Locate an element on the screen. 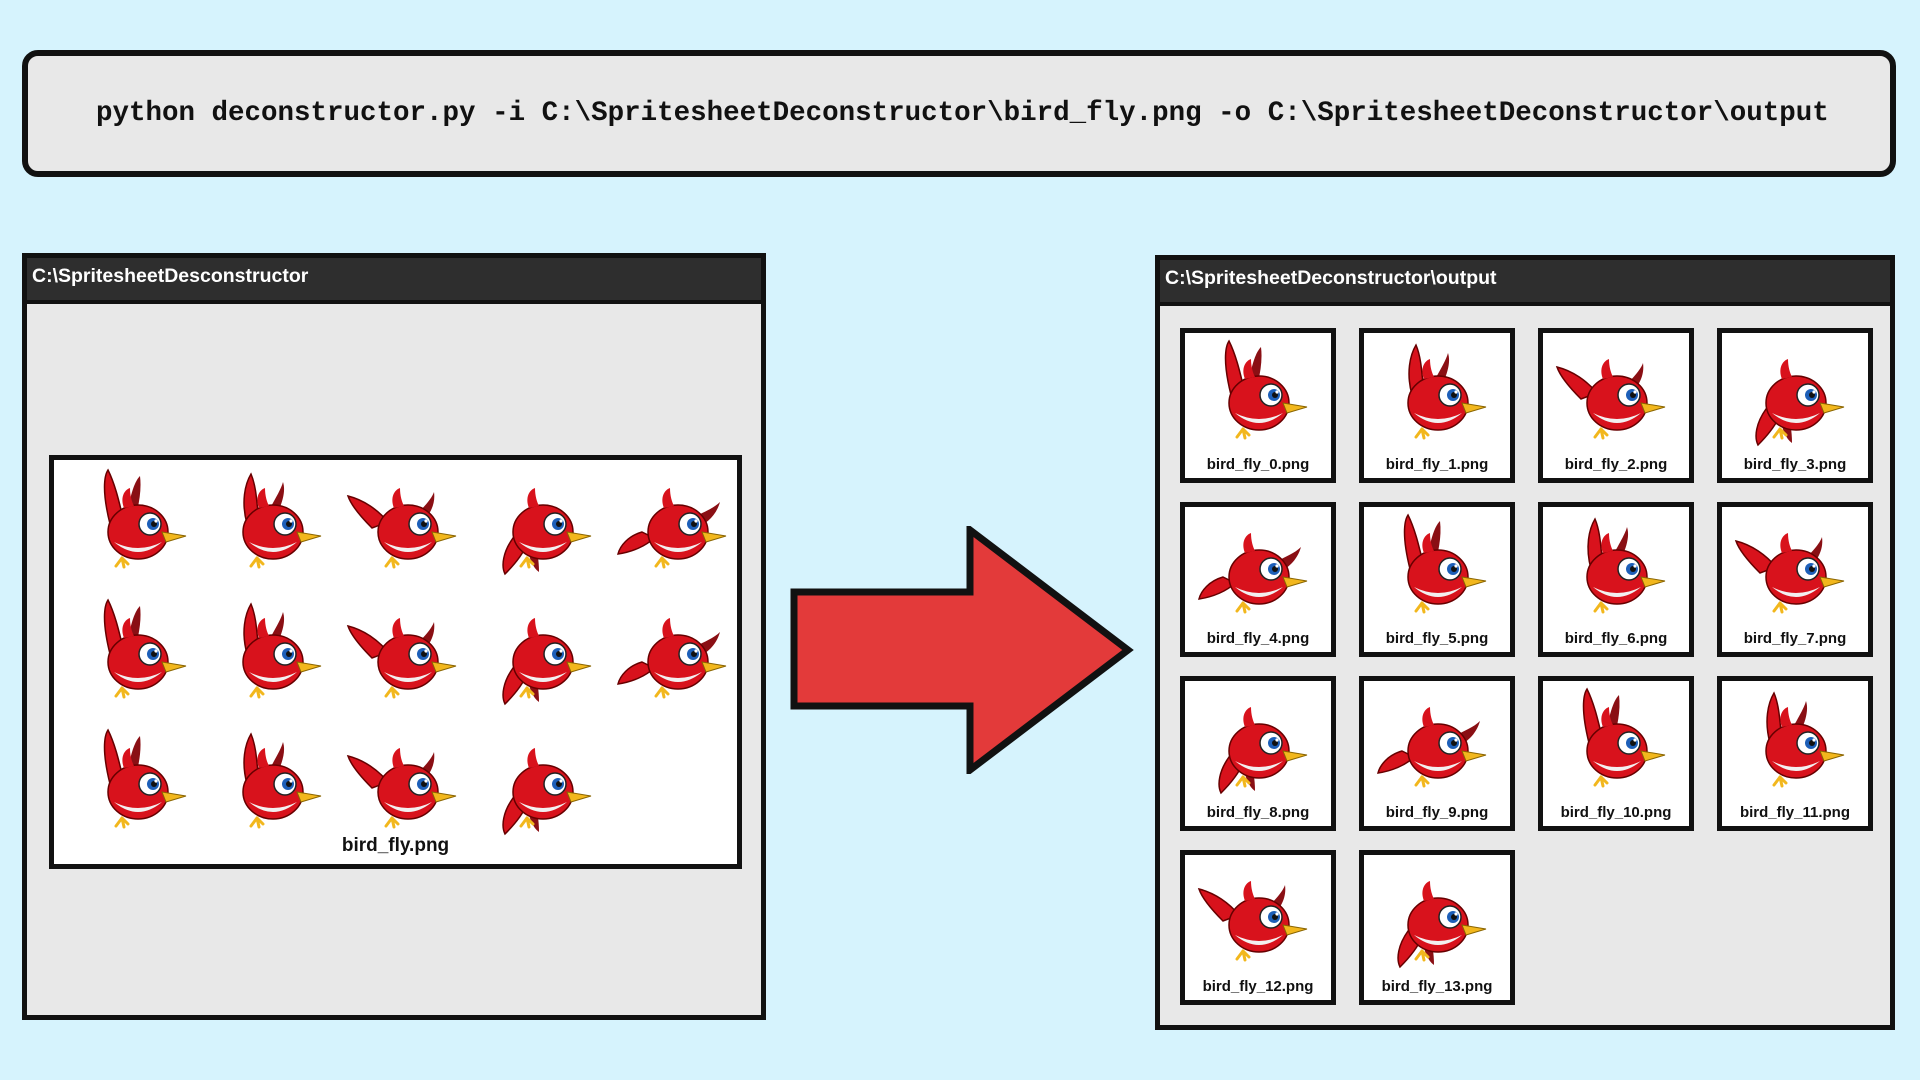 The image size is (1920, 1080). output-file-name: bird_fly_13.png is located at coordinates (1437, 986).